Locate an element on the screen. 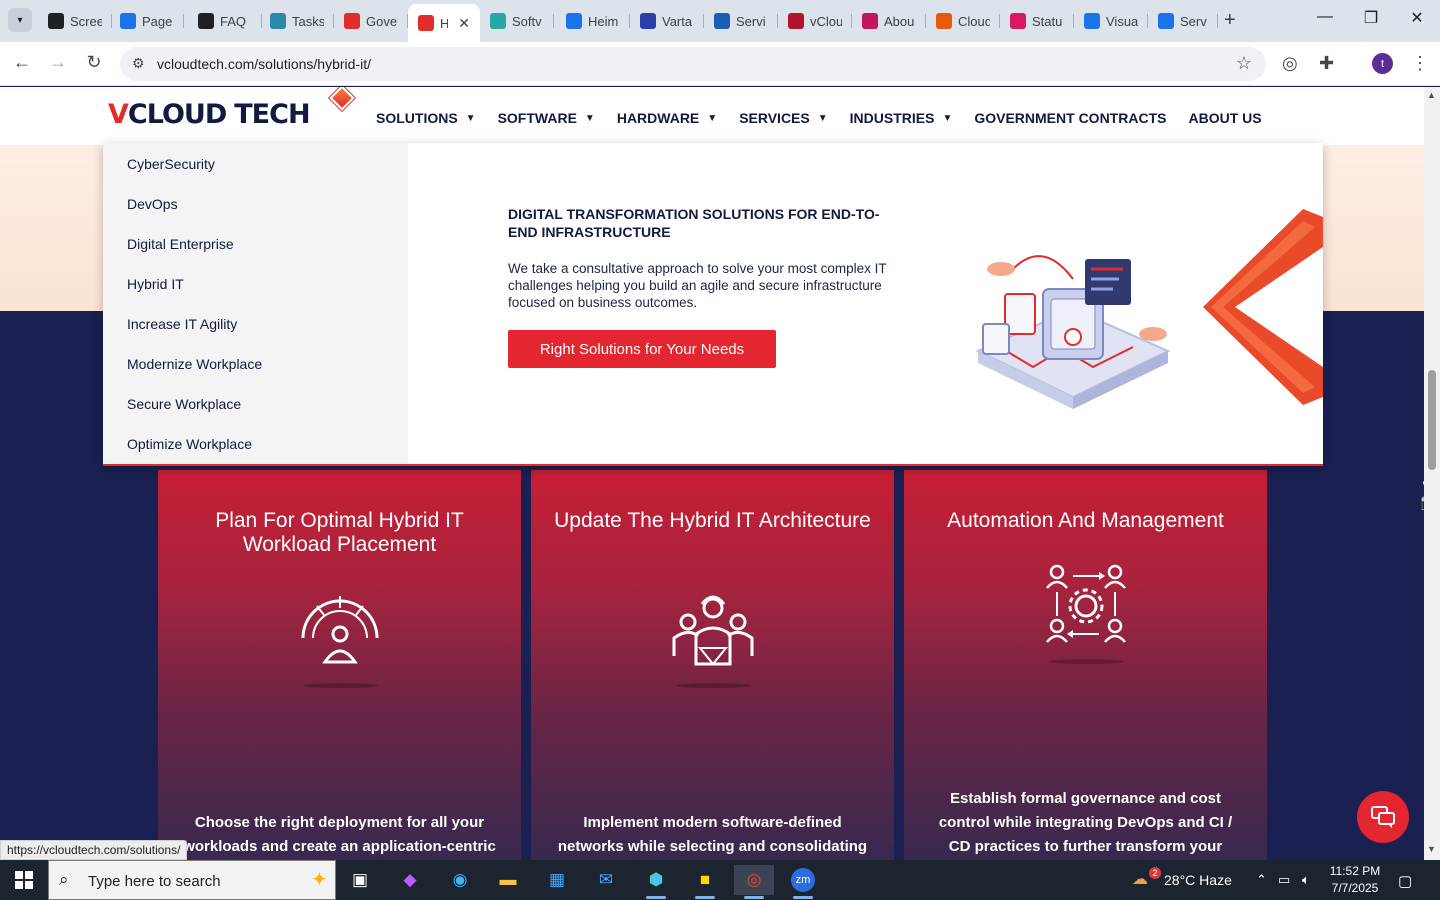 The width and height of the screenshot is (1440, 900). solutions-menu-item: Modernize Workplace is located at coordinates (194, 364).